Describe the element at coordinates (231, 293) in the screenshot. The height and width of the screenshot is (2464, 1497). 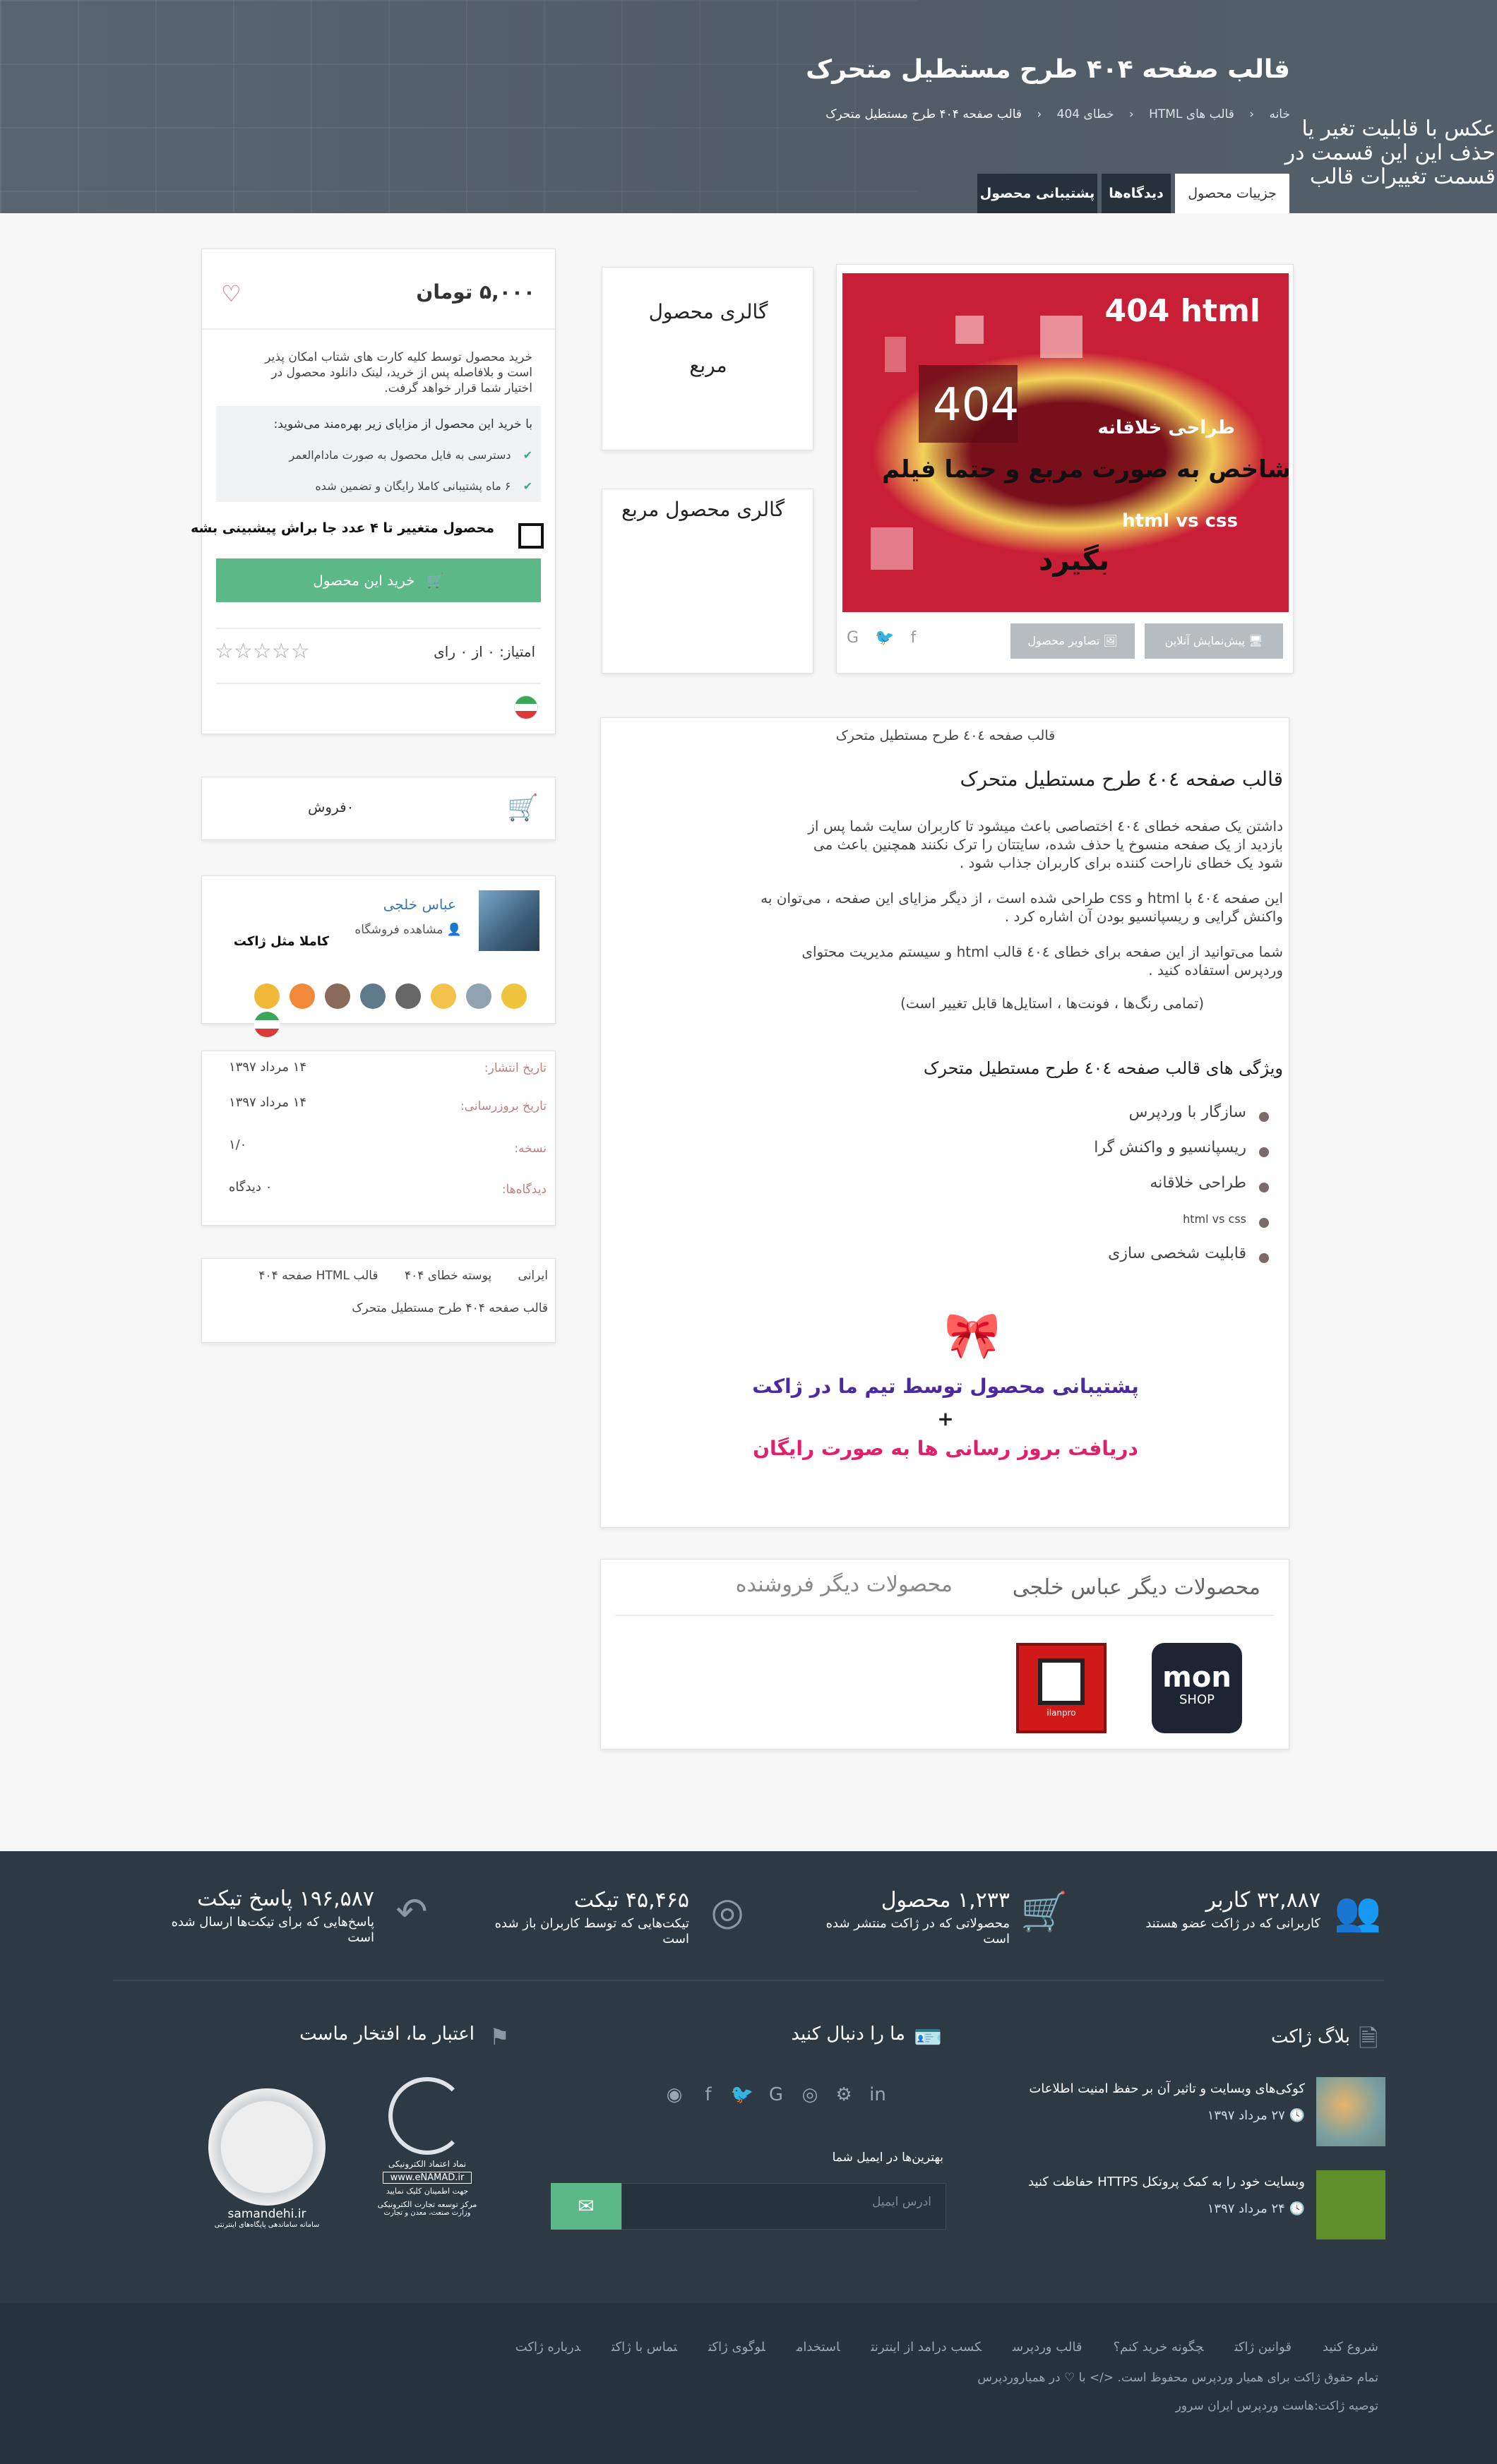
I see `heart-icon: ♡` at that location.